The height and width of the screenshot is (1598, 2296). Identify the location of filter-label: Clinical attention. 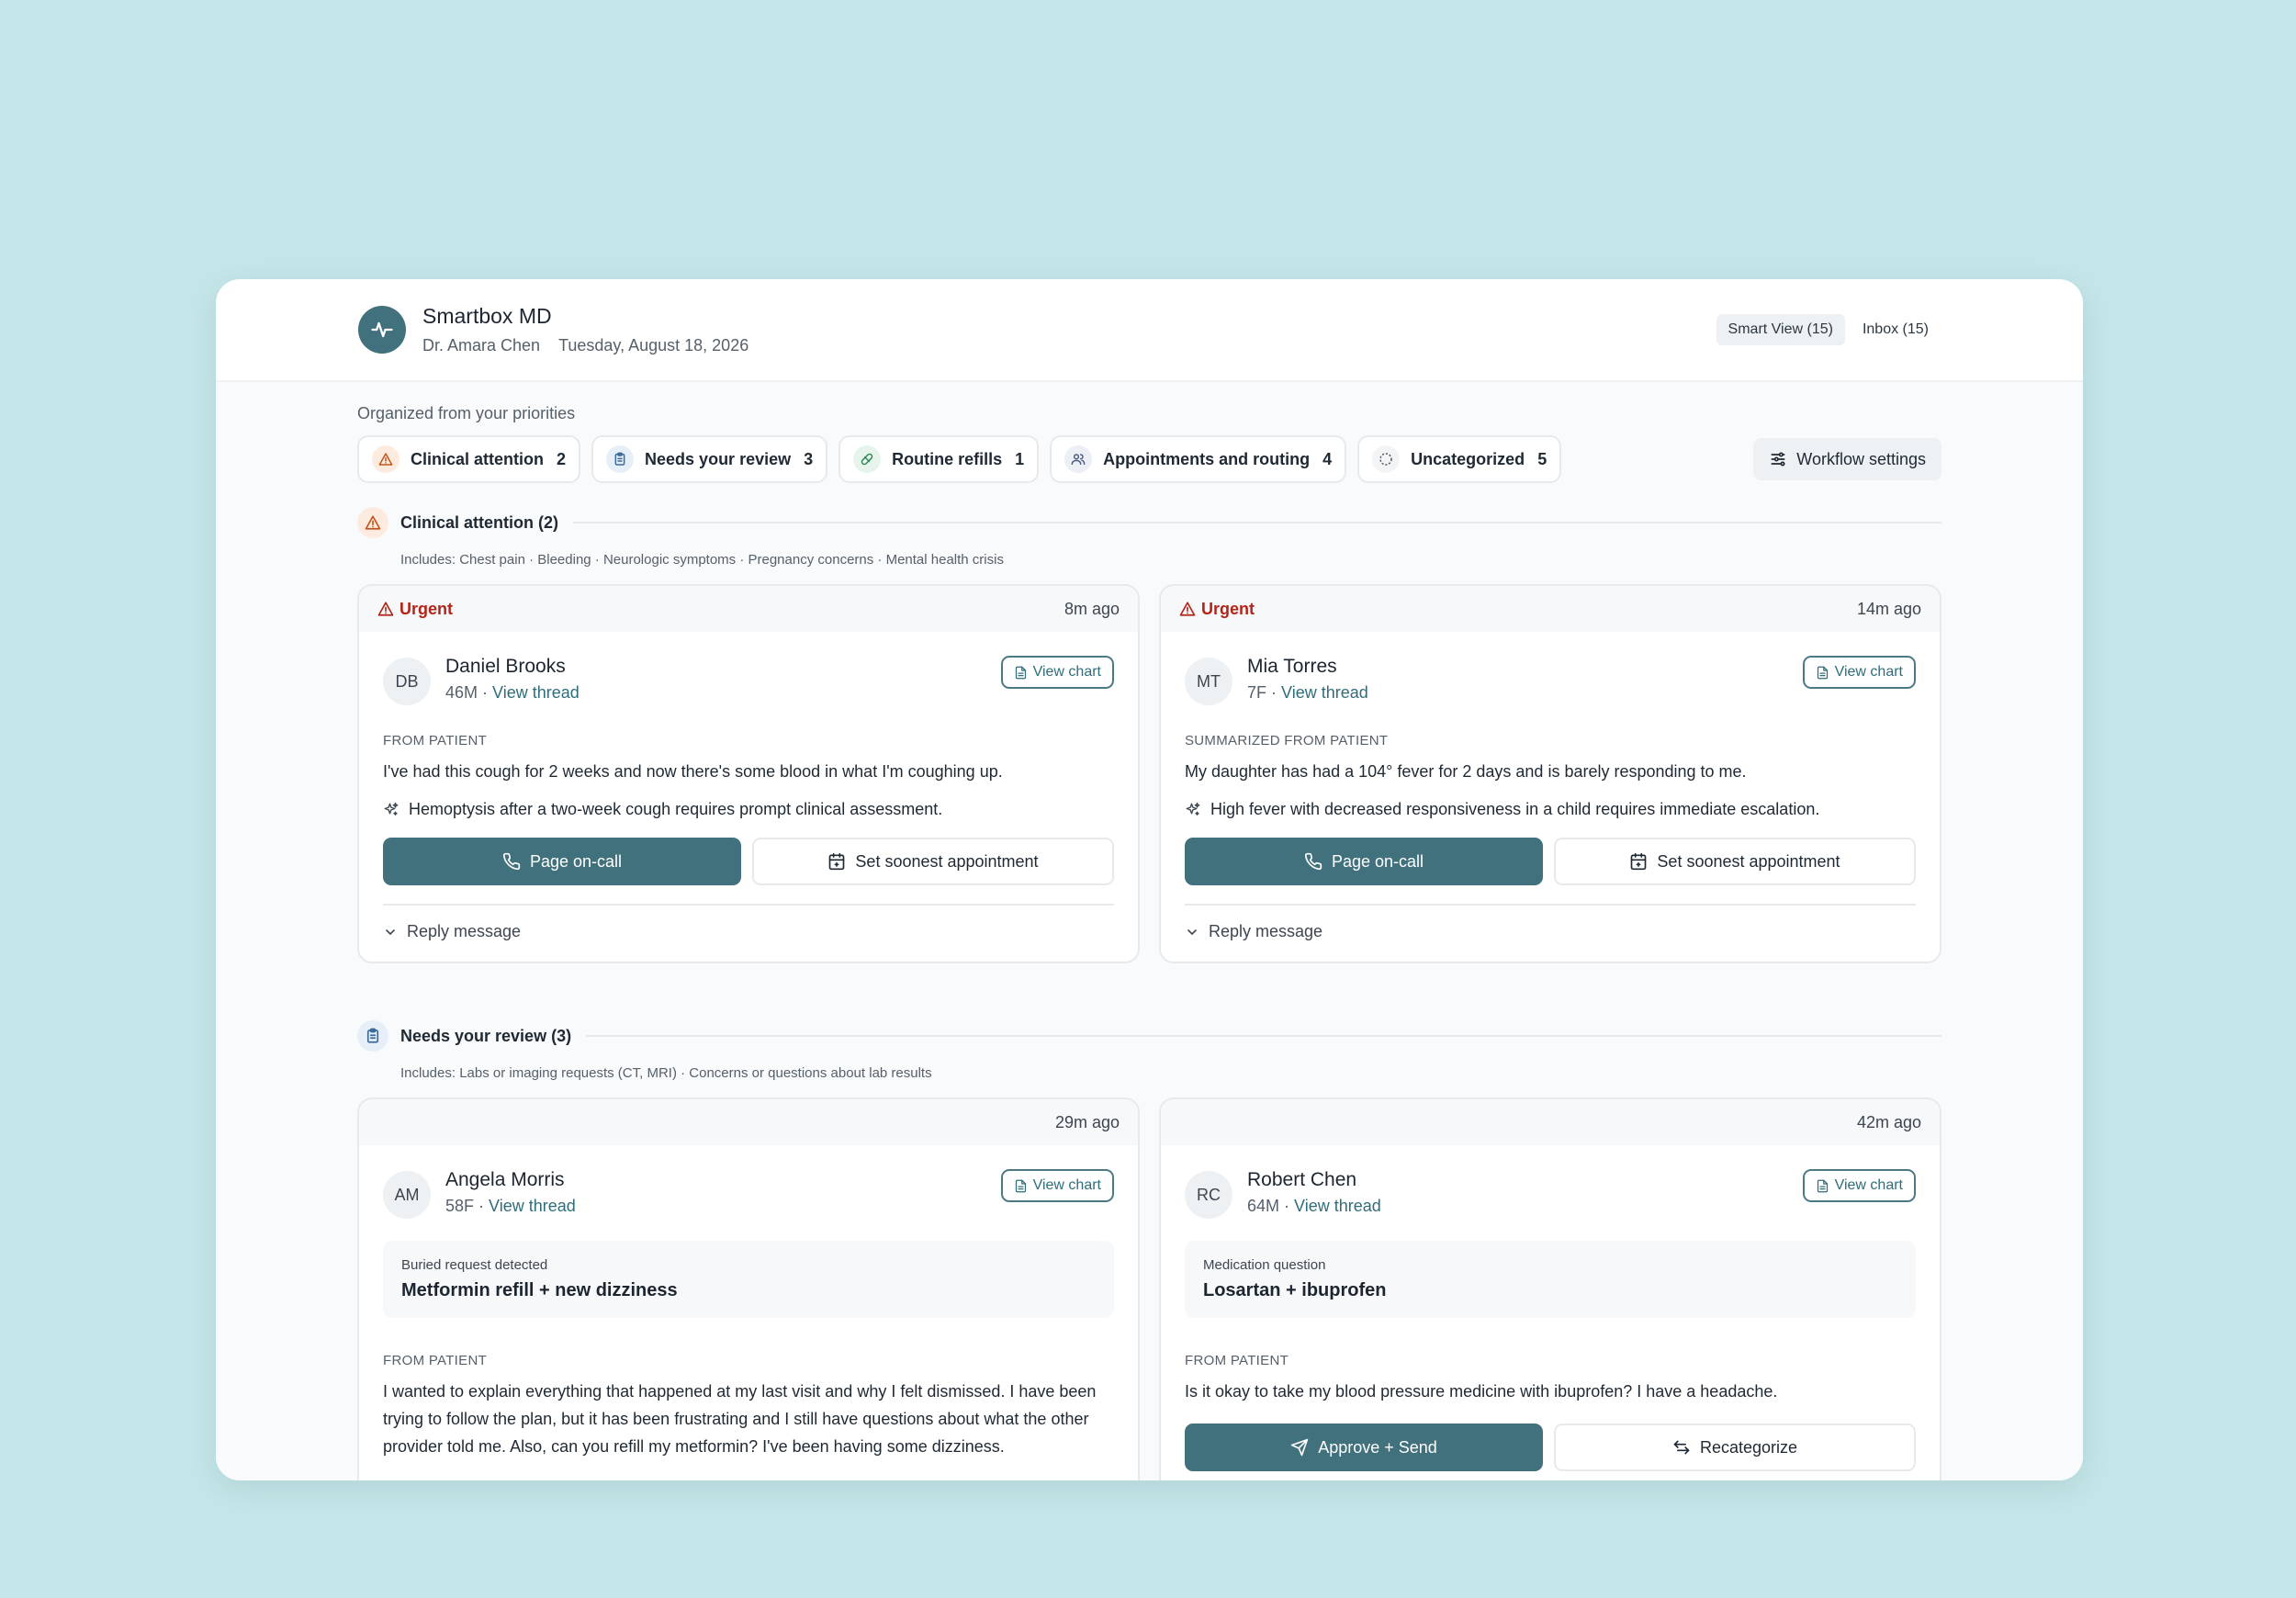
(478, 459).